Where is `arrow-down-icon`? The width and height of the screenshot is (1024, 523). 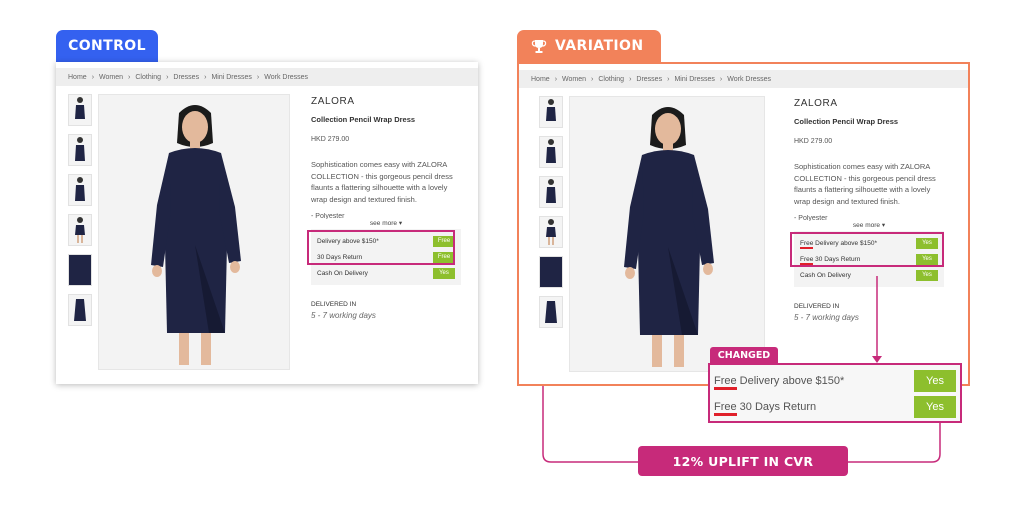
arrow-down-icon is located at coordinates (877, 359).